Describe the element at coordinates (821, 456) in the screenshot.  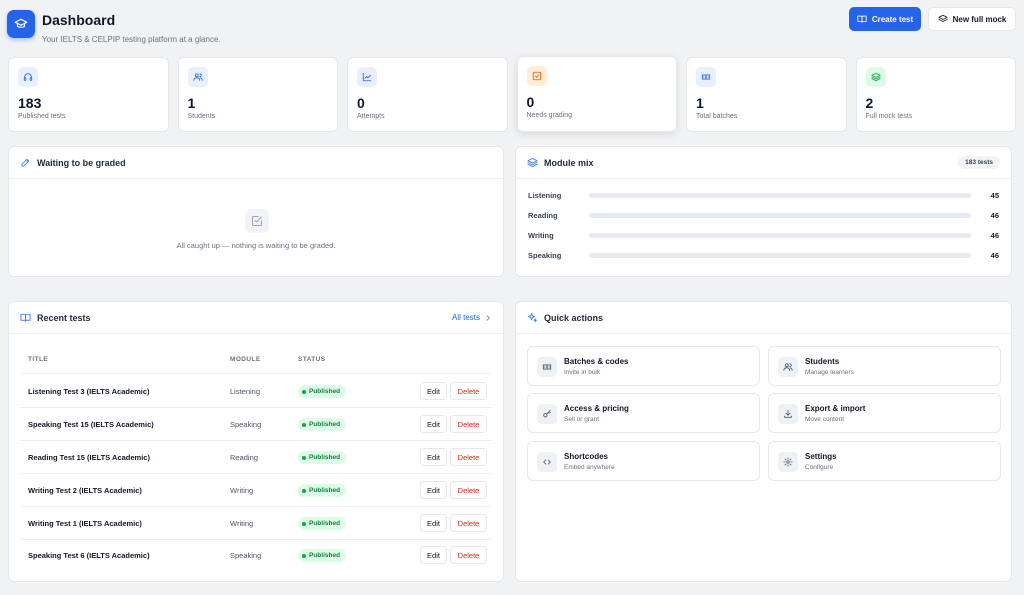
I see `quick-action-title: Settings` at that location.